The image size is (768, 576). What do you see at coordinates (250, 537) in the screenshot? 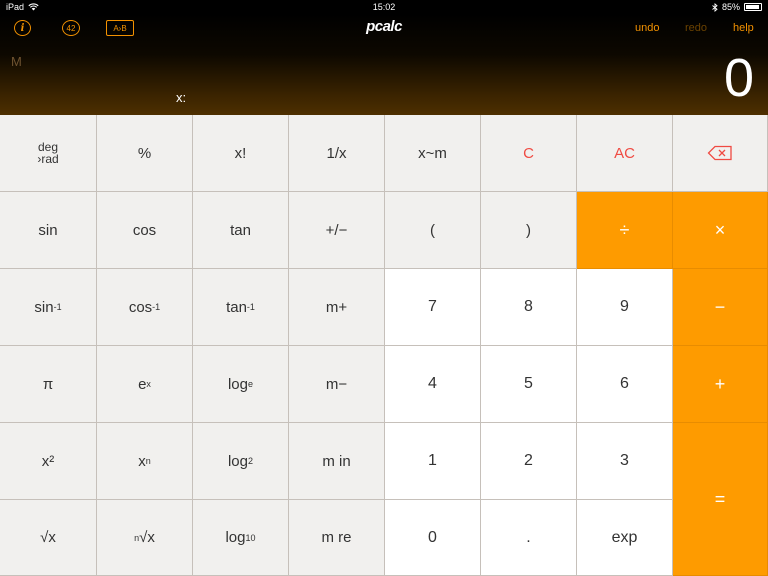
I see `log10-sub: 10` at bounding box center [250, 537].